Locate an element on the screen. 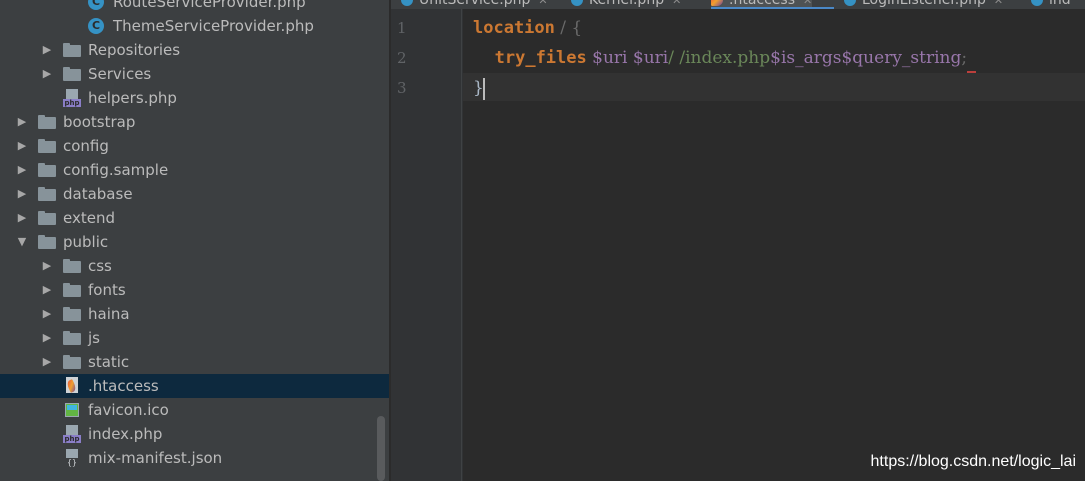 This screenshot has width=1085, height=481. current-line-highlight is located at coordinates (774, 87).